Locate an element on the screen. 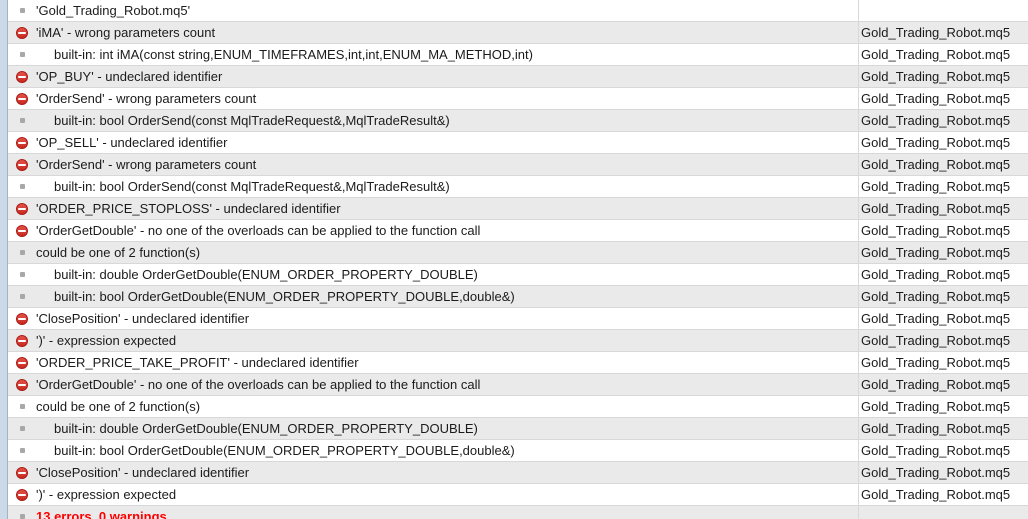 The image size is (1028, 519). error-message-text: could be one of 2 function(s) is located at coordinates (118, 252).